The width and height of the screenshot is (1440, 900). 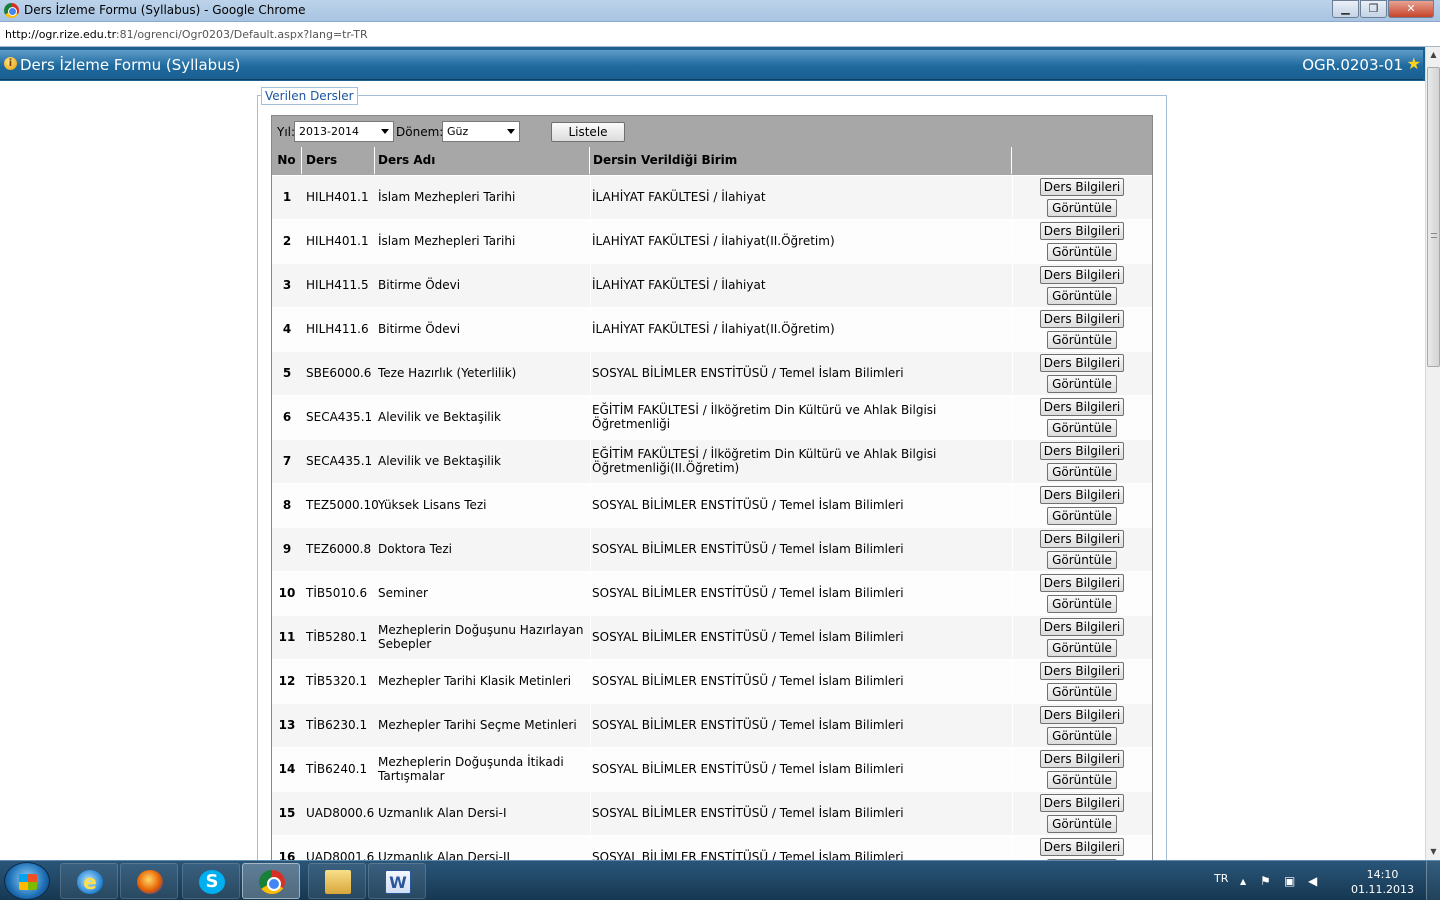 I want to click on show-desktop-button, so click(x=1433, y=880).